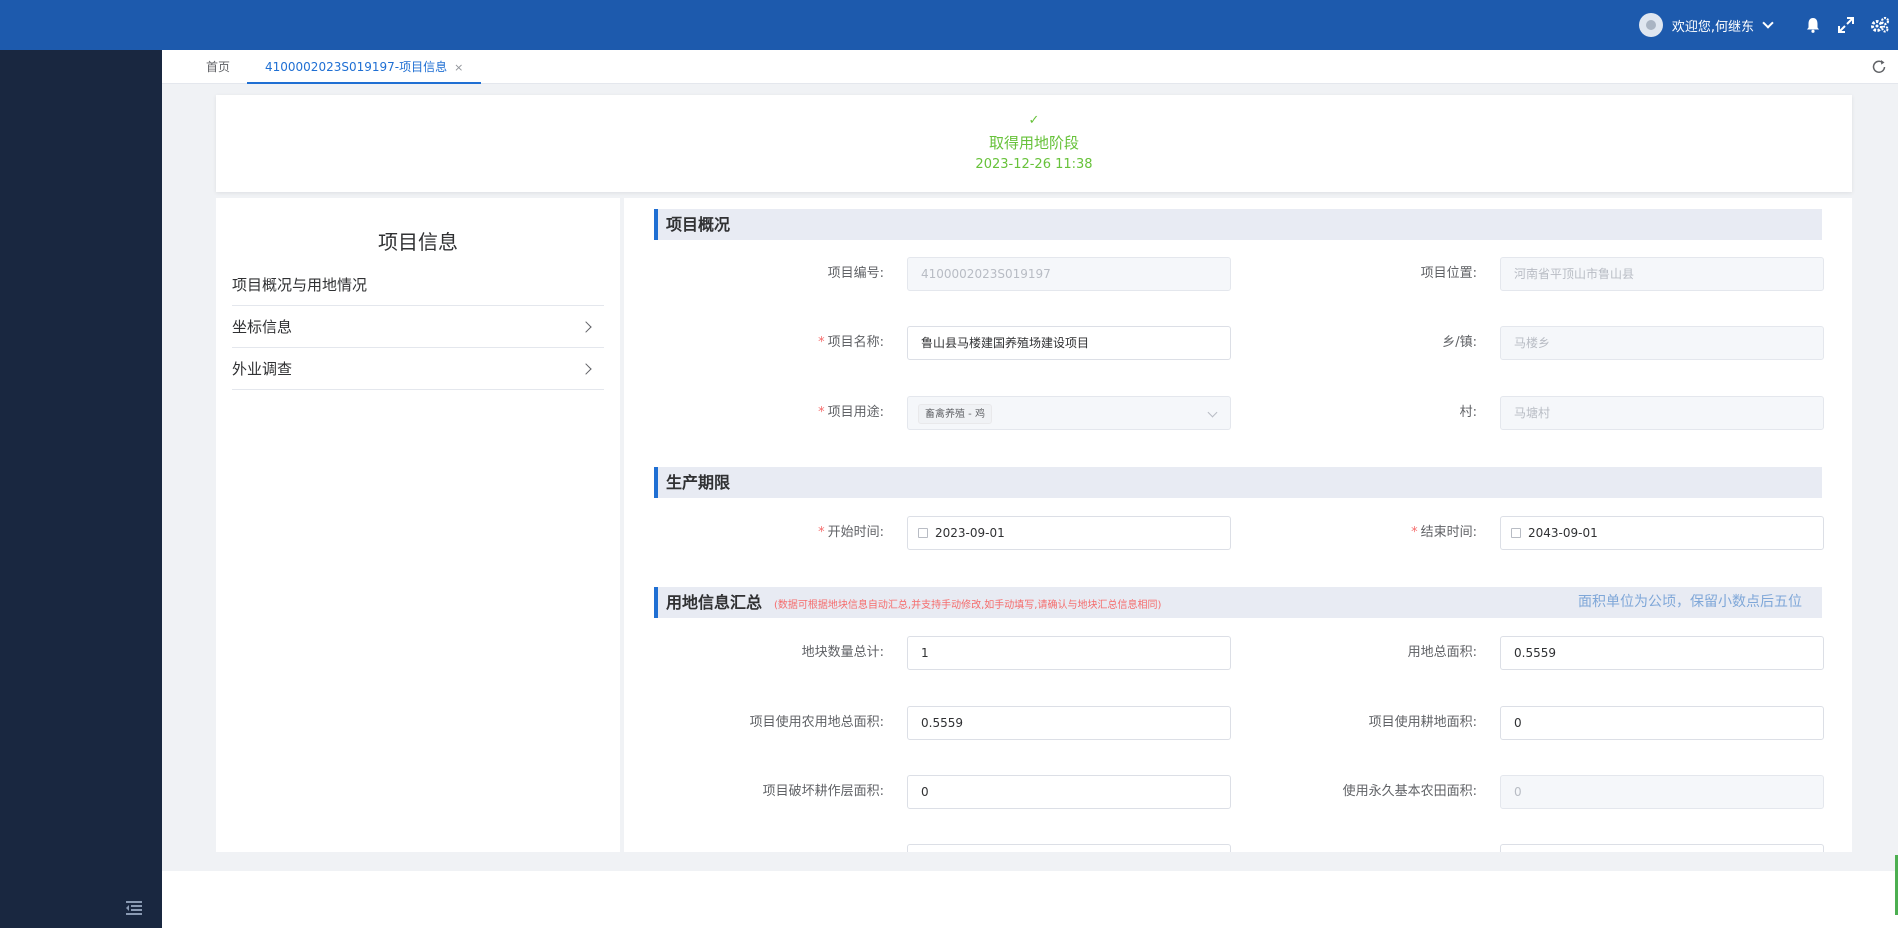  What do you see at coordinates (218, 67) in the screenshot?
I see `tab-home: 首页` at bounding box center [218, 67].